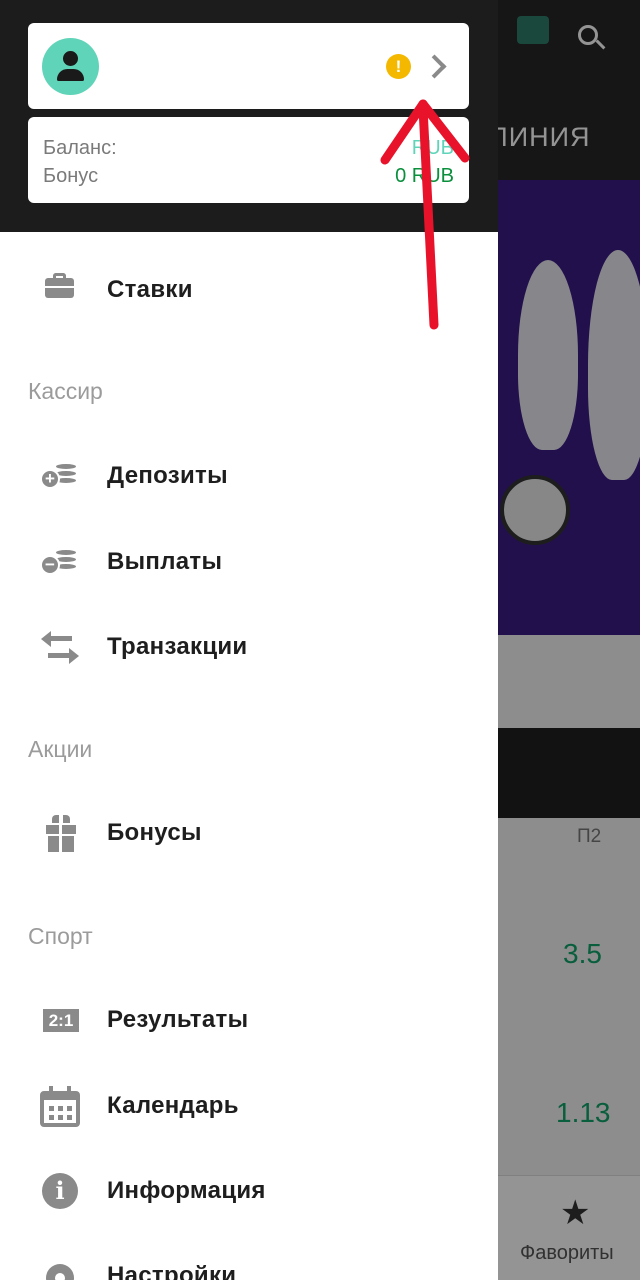 The image size is (640, 1280). What do you see at coordinates (60, 833) in the screenshot?
I see `gift-icon` at bounding box center [60, 833].